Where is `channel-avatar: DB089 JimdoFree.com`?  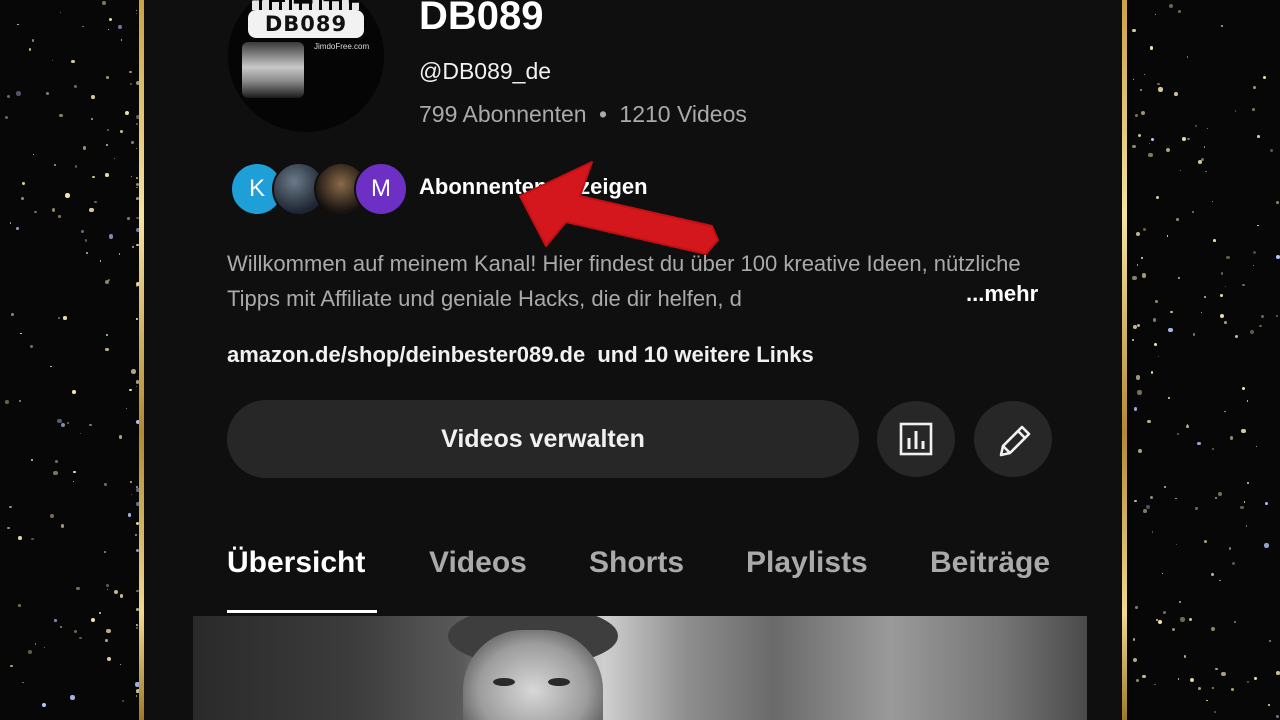
channel-avatar: DB089 JimdoFree.com is located at coordinates (306, 66).